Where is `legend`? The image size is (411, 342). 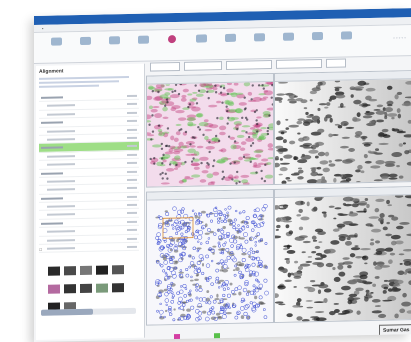
legend is located at coordinates (224, 336).